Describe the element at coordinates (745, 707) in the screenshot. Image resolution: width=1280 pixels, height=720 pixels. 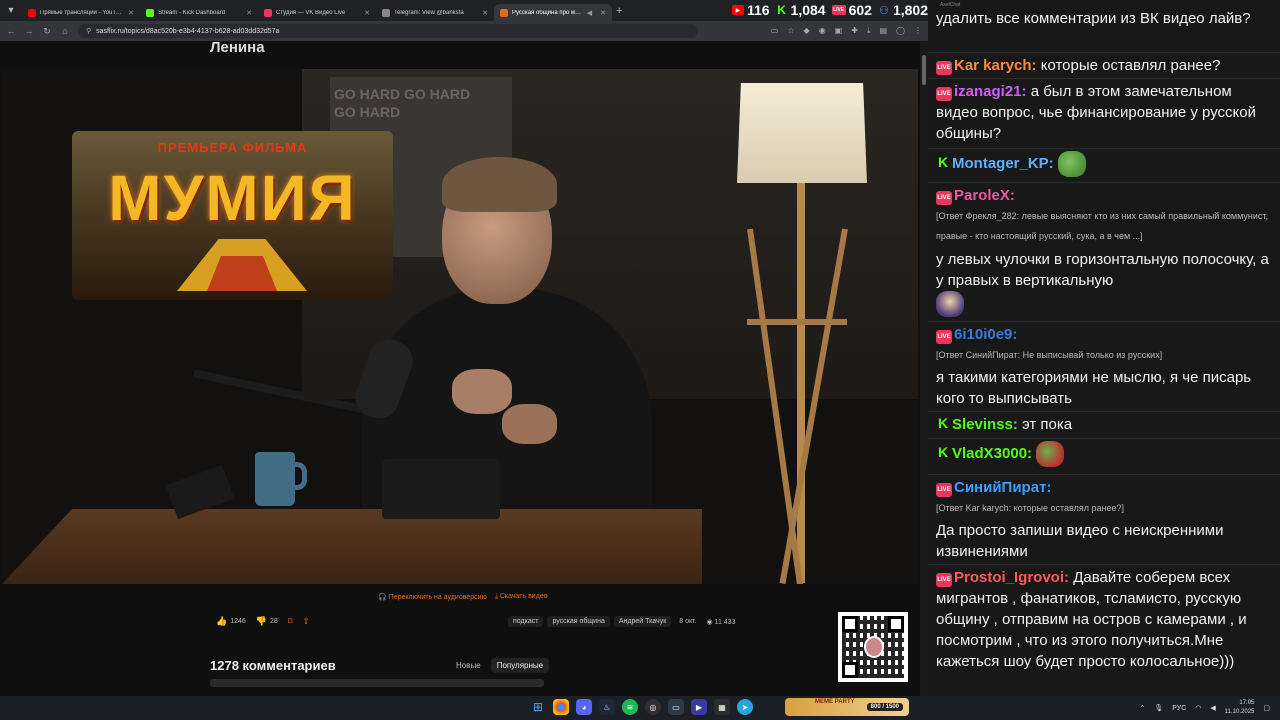
I see `telegram-icon: ➤` at that location.